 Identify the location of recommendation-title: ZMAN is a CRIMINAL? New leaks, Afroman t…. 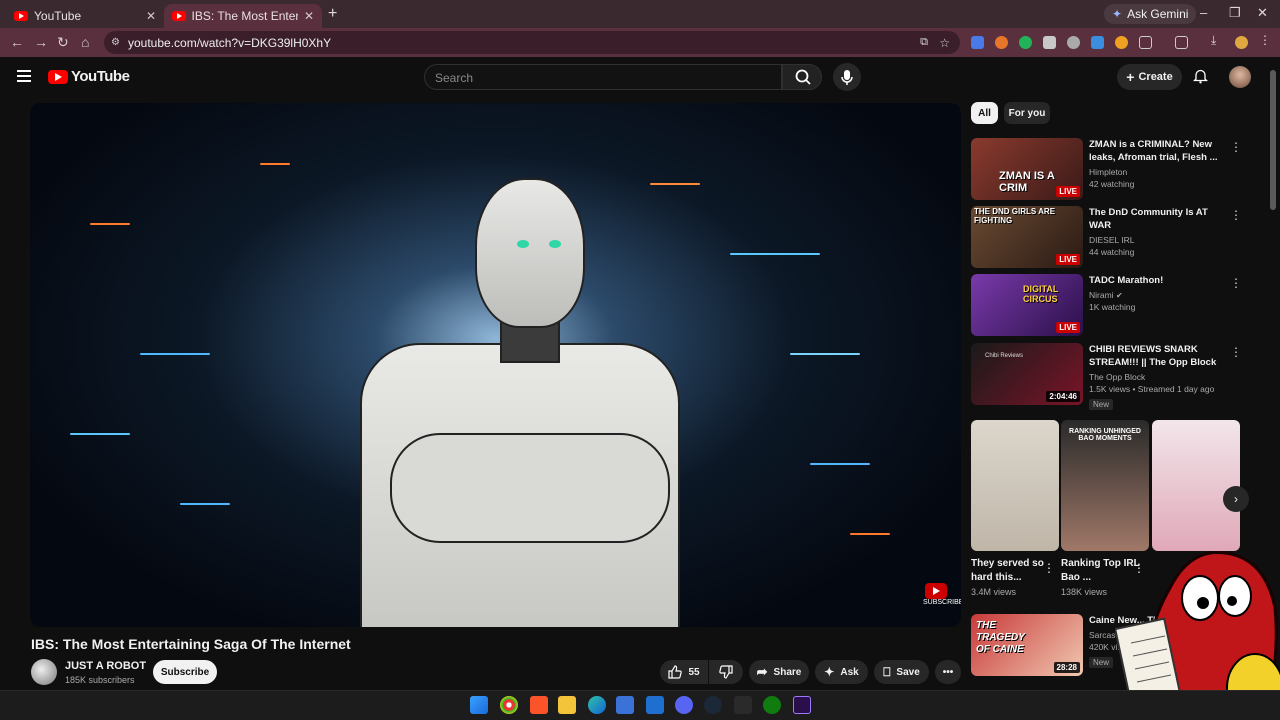
(1157, 151).